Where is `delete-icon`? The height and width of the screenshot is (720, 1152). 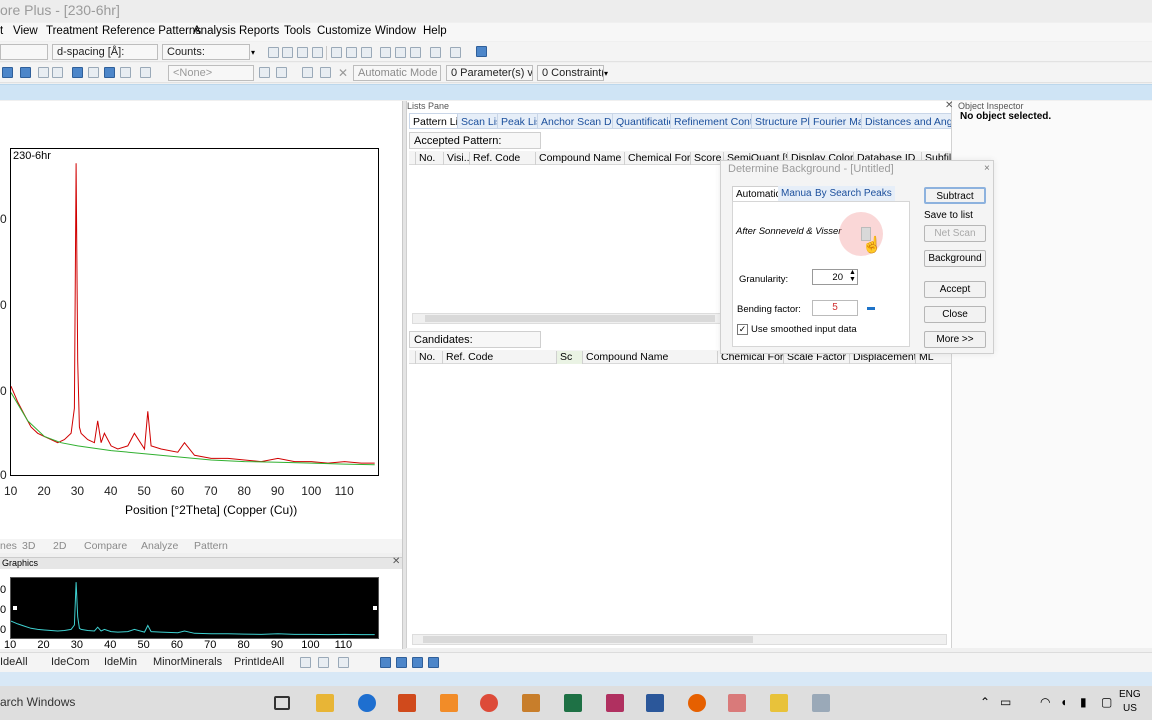 delete-icon is located at coordinates (415, 52).